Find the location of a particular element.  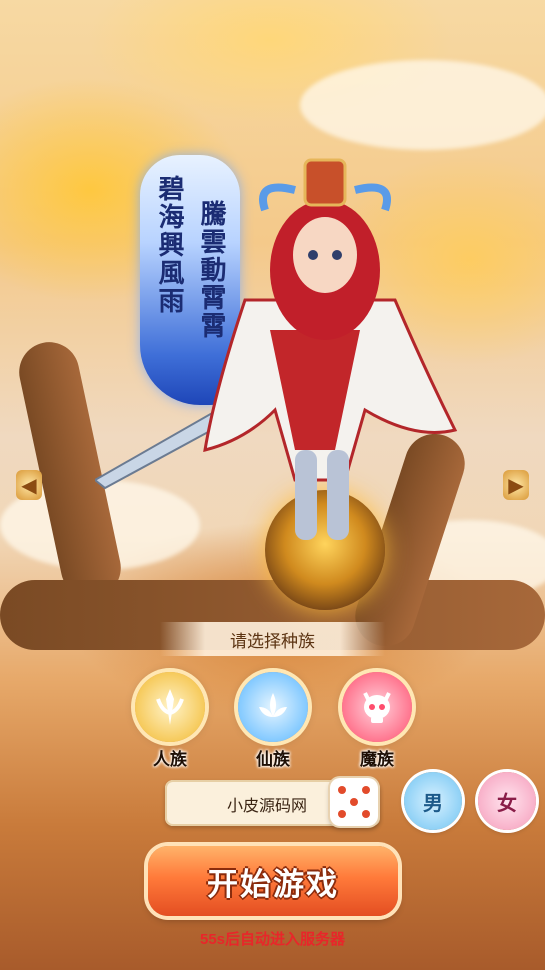

next-character-arrow-icon: ▶ is located at coordinates (516, 485).